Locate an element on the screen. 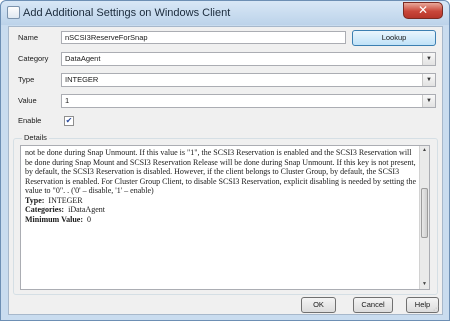 The height and width of the screenshot is (321, 450). value-select: 1 ▼ is located at coordinates (248, 101).